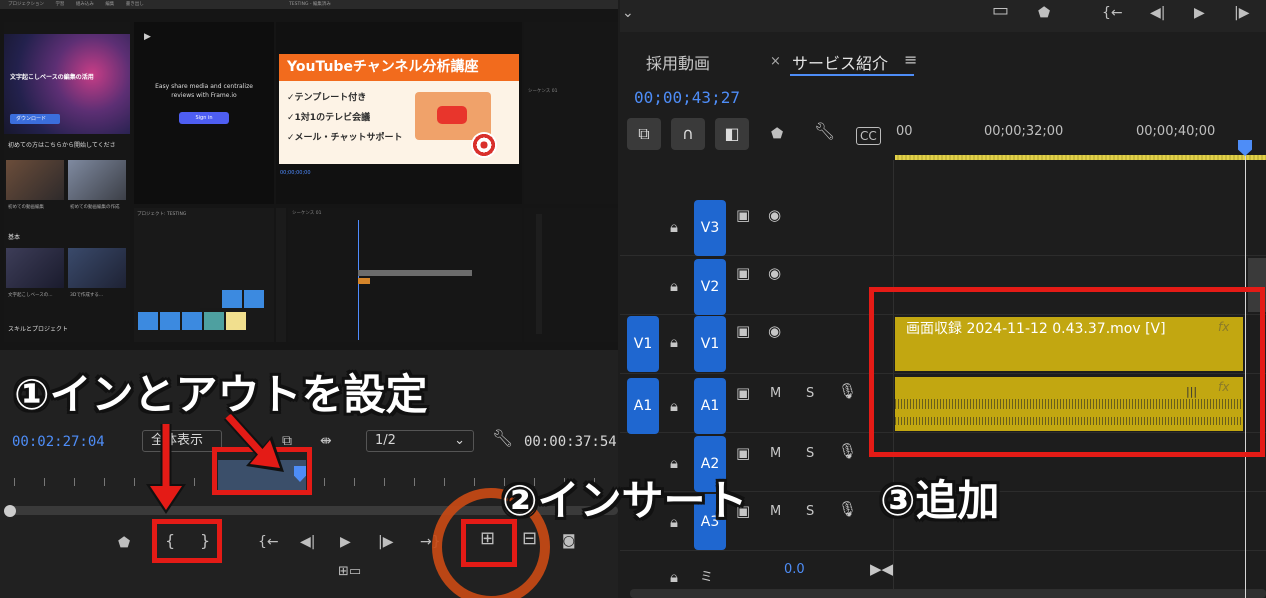 The image size is (1266, 598). Describe the element at coordinates (643, 344) in the screenshot. I see `source-patch-v1: V1` at that location.